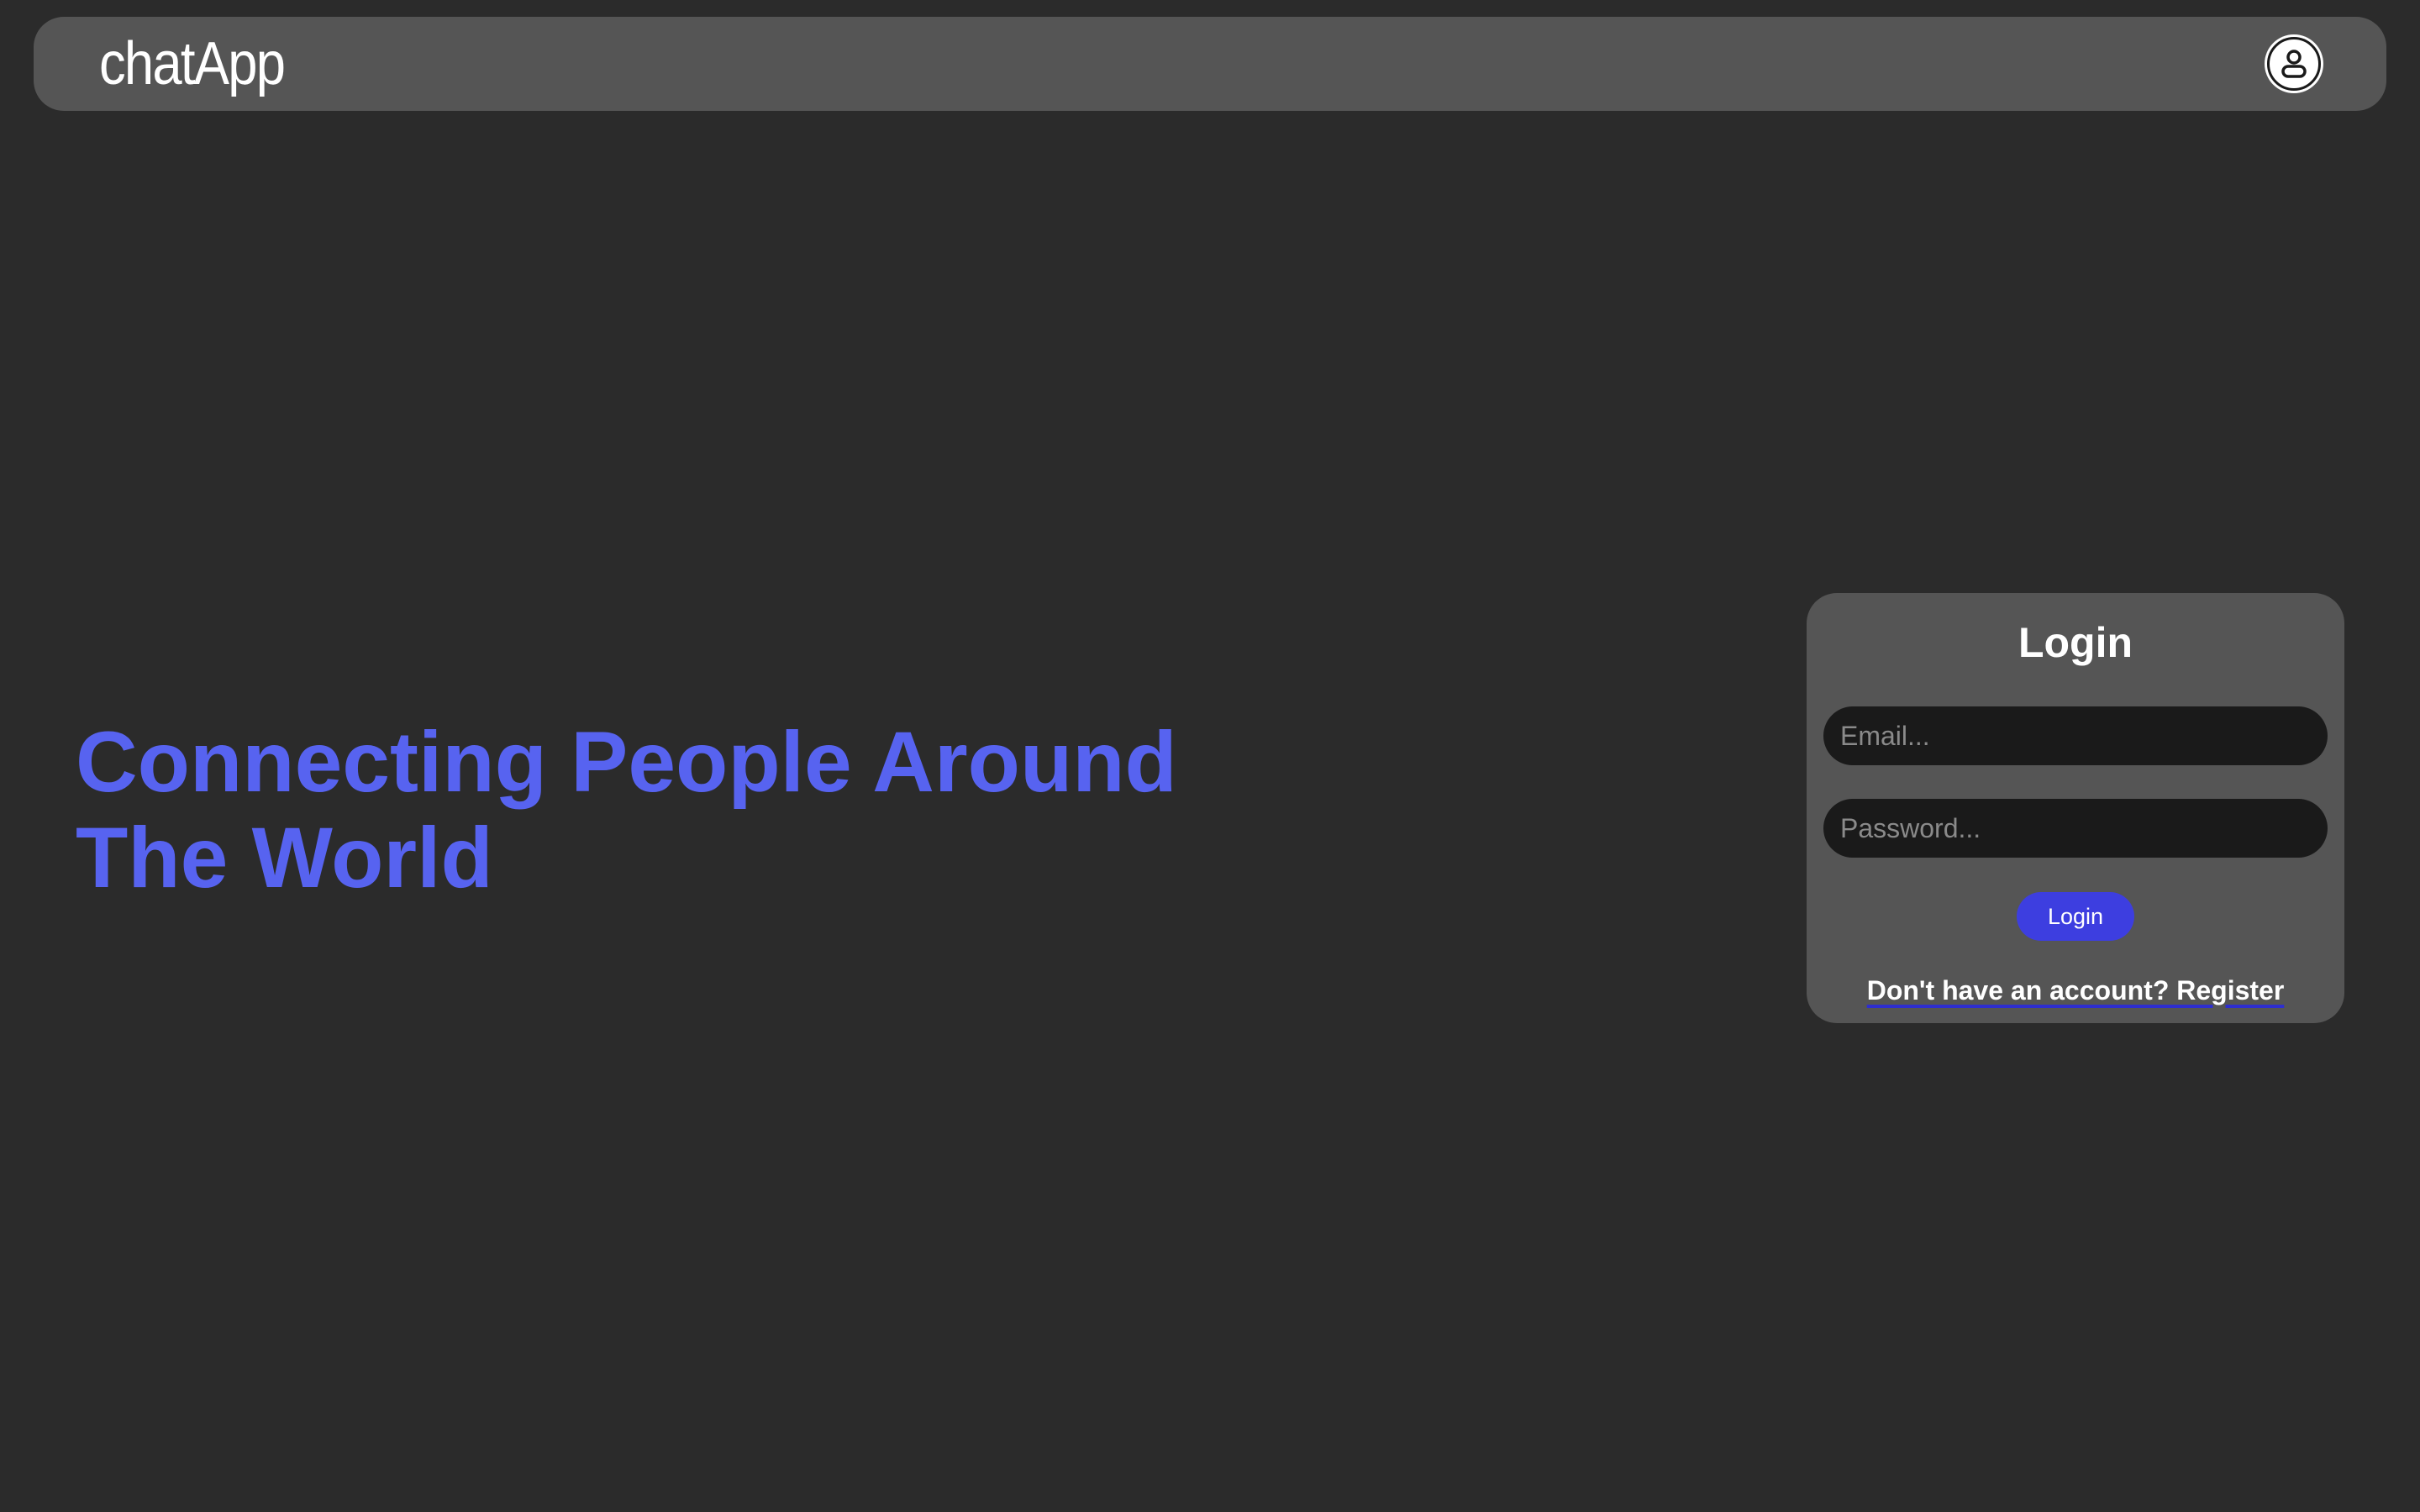 Image resolution: width=2420 pixels, height=1512 pixels. What do you see at coordinates (2075, 990) in the screenshot?
I see `register-link: Don't have an account? Register` at bounding box center [2075, 990].